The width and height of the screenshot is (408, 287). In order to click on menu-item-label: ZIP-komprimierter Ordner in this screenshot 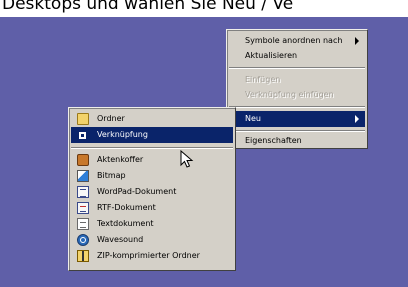, I will do `click(148, 255)`.